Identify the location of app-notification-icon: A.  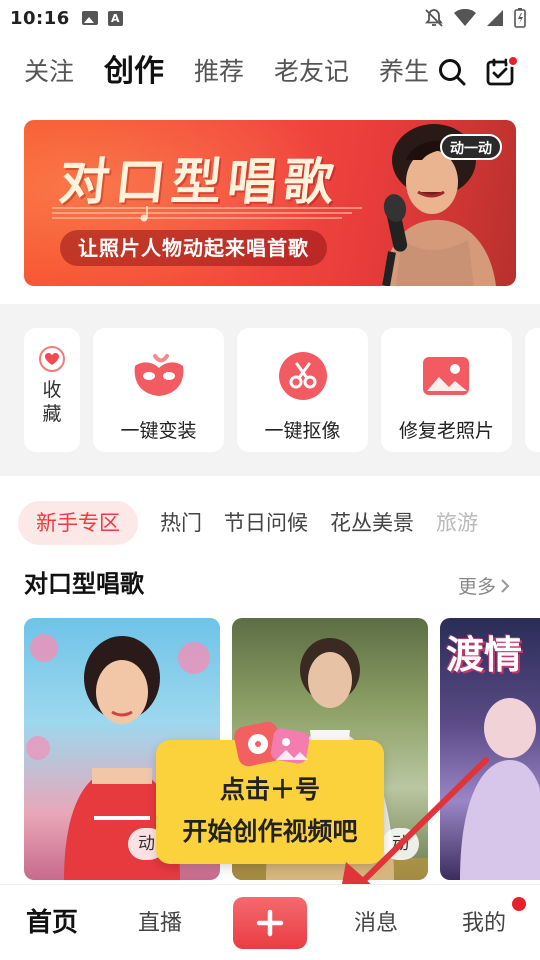
(115, 18).